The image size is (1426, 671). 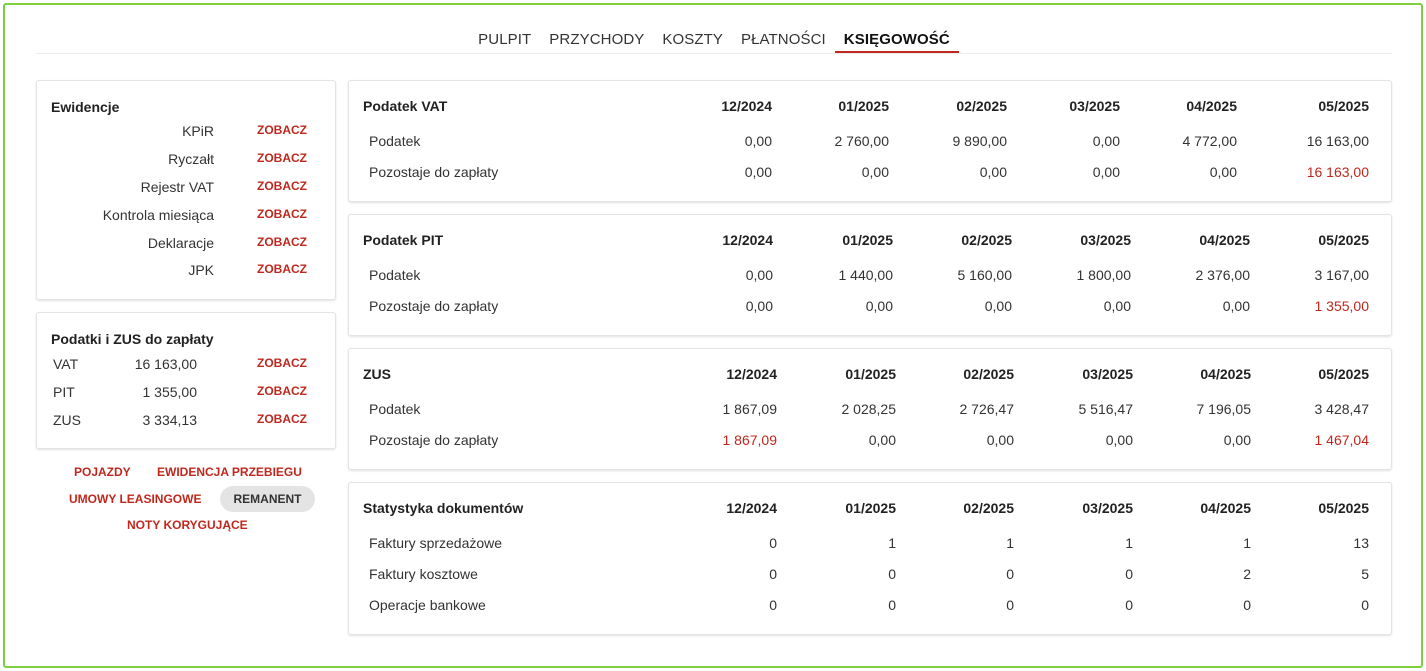 What do you see at coordinates (504, 42) in the screenshot?
I see `tab-pulpit: PULPIT` at bounding box center [504, 42].